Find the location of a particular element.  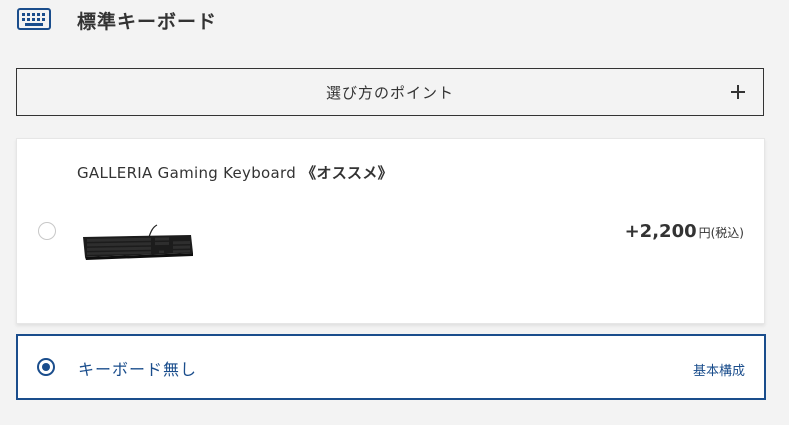

selection-points-label: 選び方のポイント is located at coordinates (389, 92).